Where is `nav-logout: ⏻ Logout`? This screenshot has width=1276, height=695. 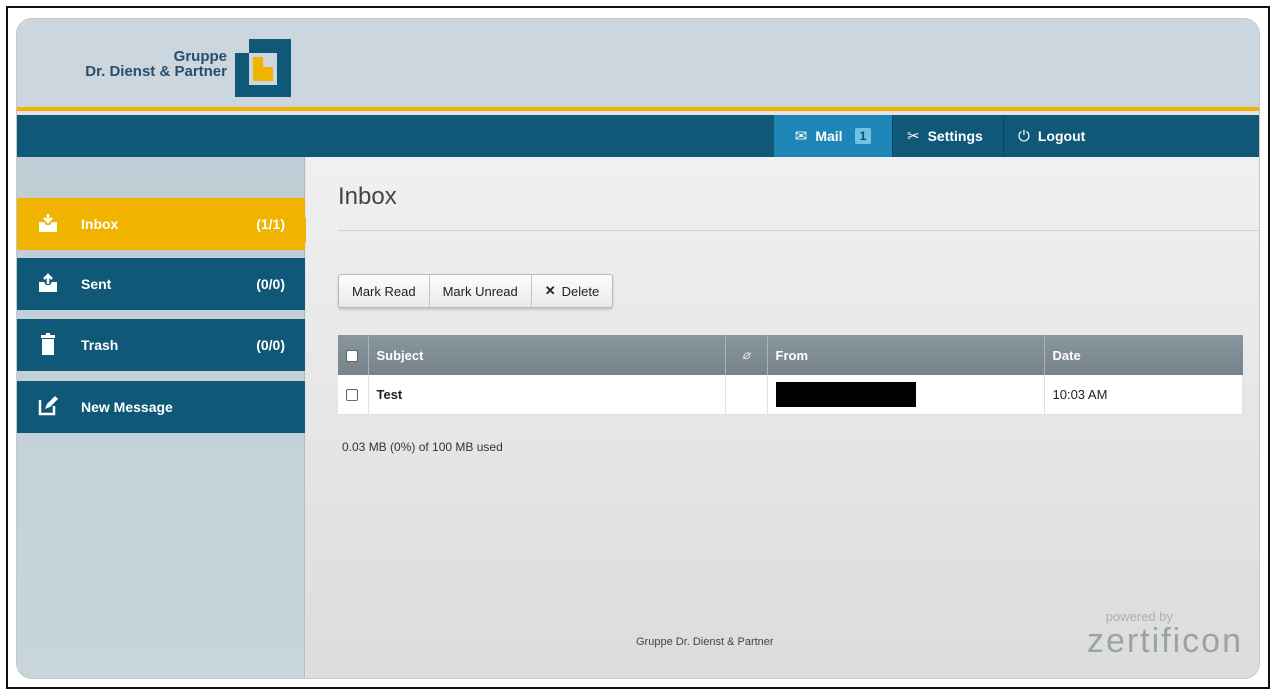 nav-logout: ⏻ Logout is located at coordinates (1054, 136).